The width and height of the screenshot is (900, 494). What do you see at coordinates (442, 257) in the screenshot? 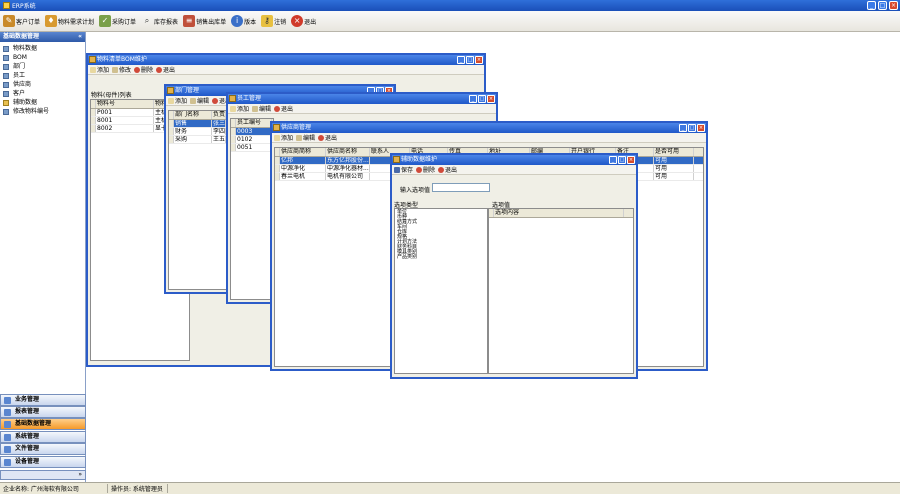
I see `list-item: 产品类别` at bounding box center [442, 257].